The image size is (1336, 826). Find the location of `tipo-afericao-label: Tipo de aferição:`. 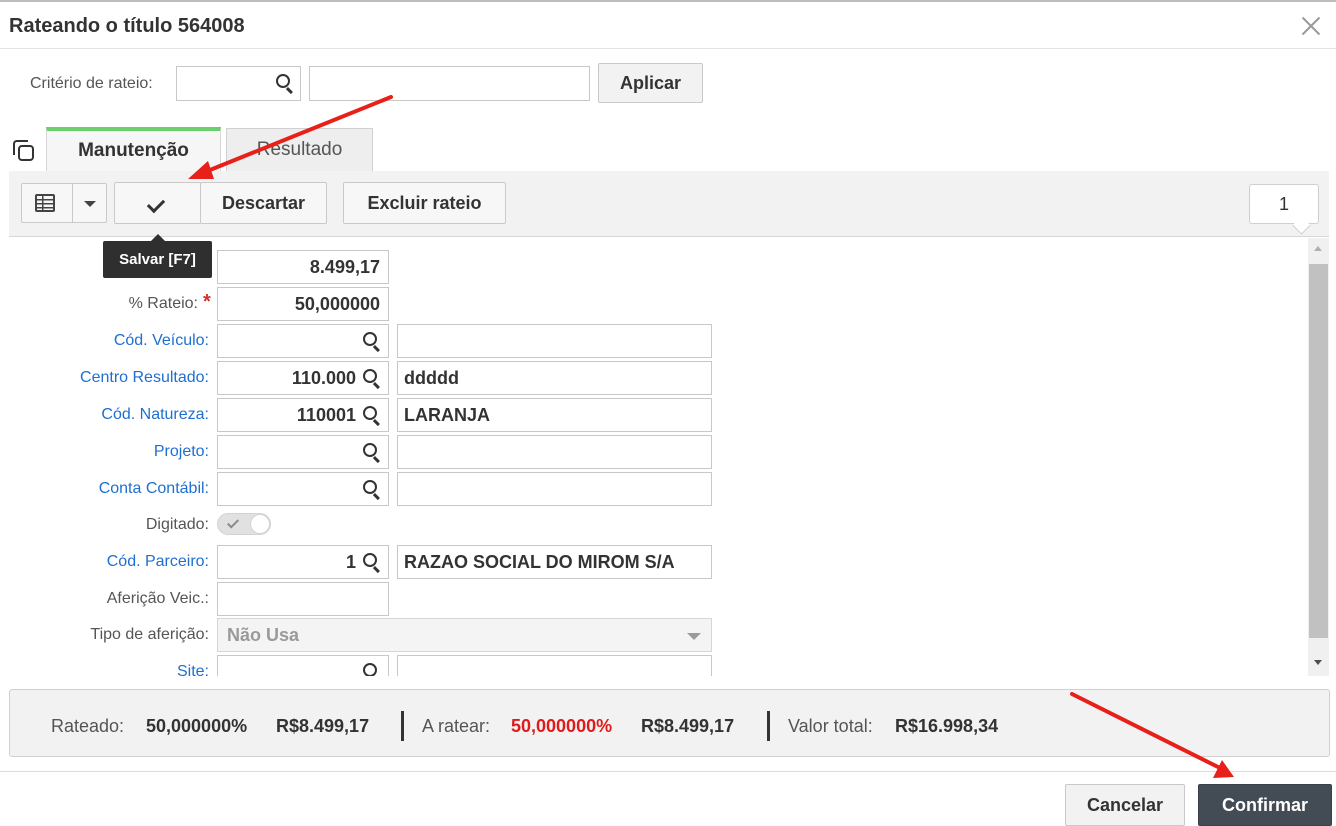

tipo-afericao-label: Tipo de aferição: is located at coordinates (149, 634).